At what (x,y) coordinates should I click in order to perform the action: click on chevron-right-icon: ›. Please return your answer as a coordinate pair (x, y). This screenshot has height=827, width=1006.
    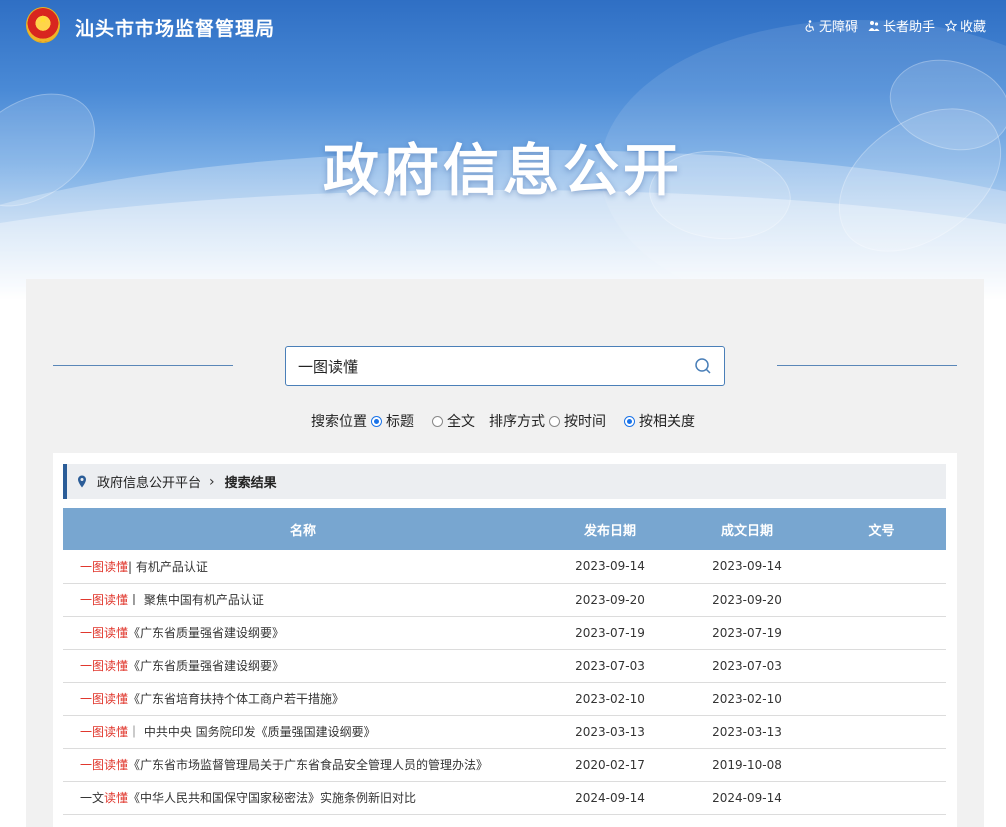
    Looking at the image, I should click on (212, 481).